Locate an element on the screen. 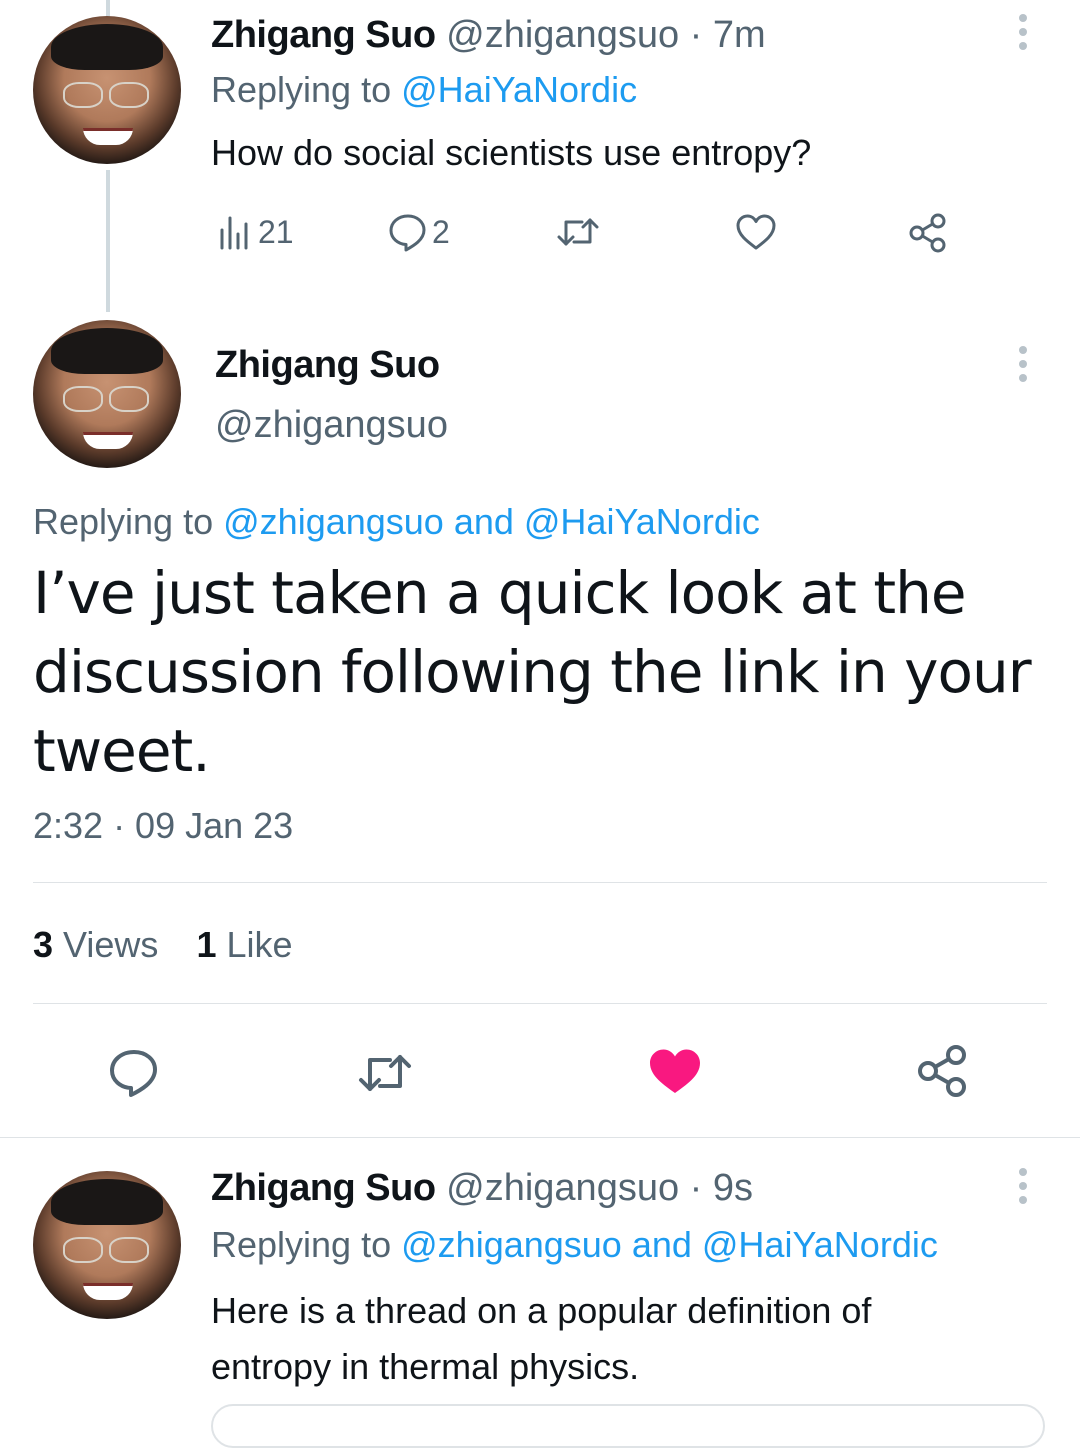 The width and height of the screenshot is (1080, 1448). tweet-text-line: discussion following the link in your is located at coordinates (532, 672).